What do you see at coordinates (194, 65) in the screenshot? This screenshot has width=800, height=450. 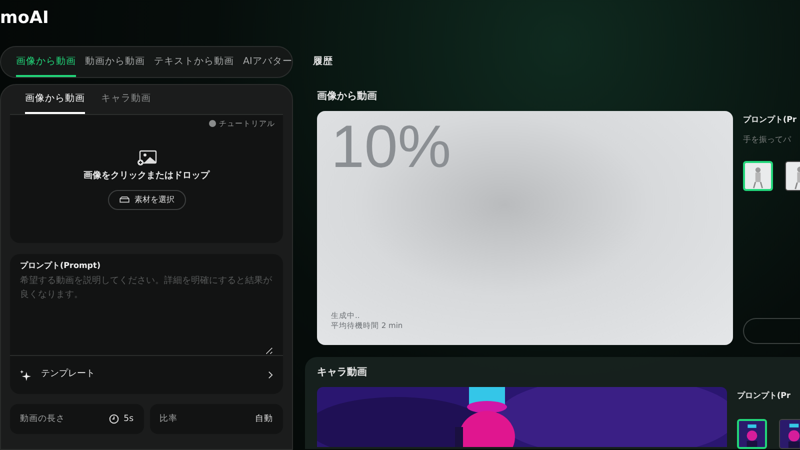 I see `mode-tab: テキストから動画` at bounding box center [194, 65].